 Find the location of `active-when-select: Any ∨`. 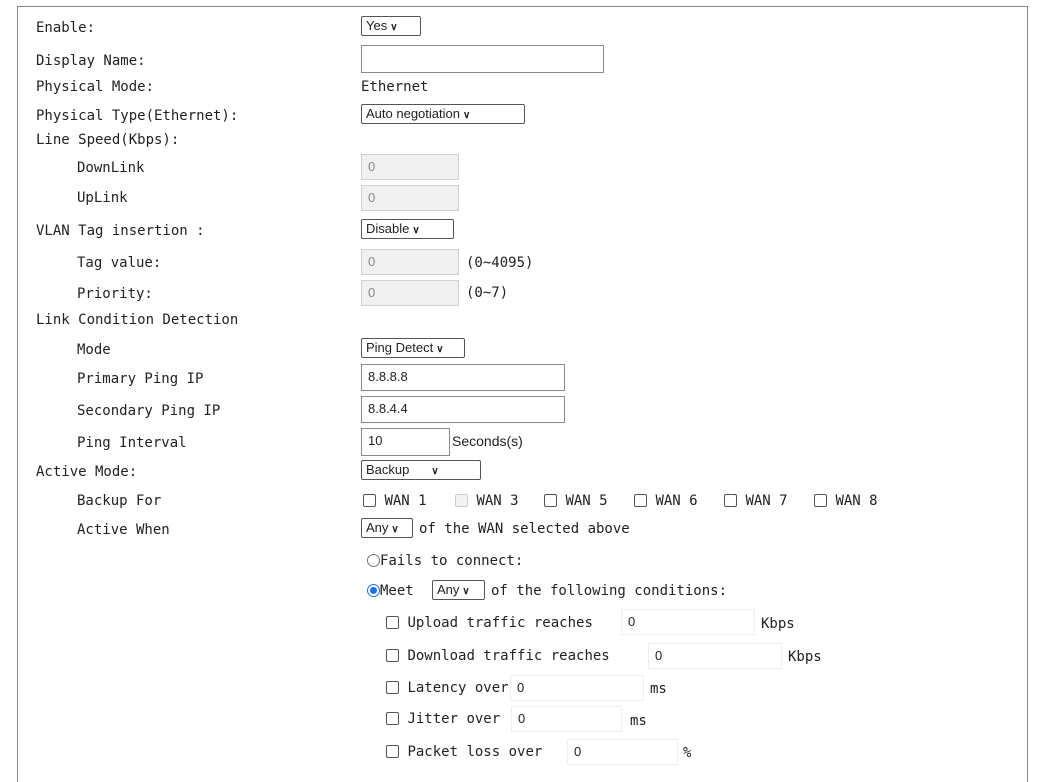

active-when-select: Any ∨ is located at coordinates (387, 528).